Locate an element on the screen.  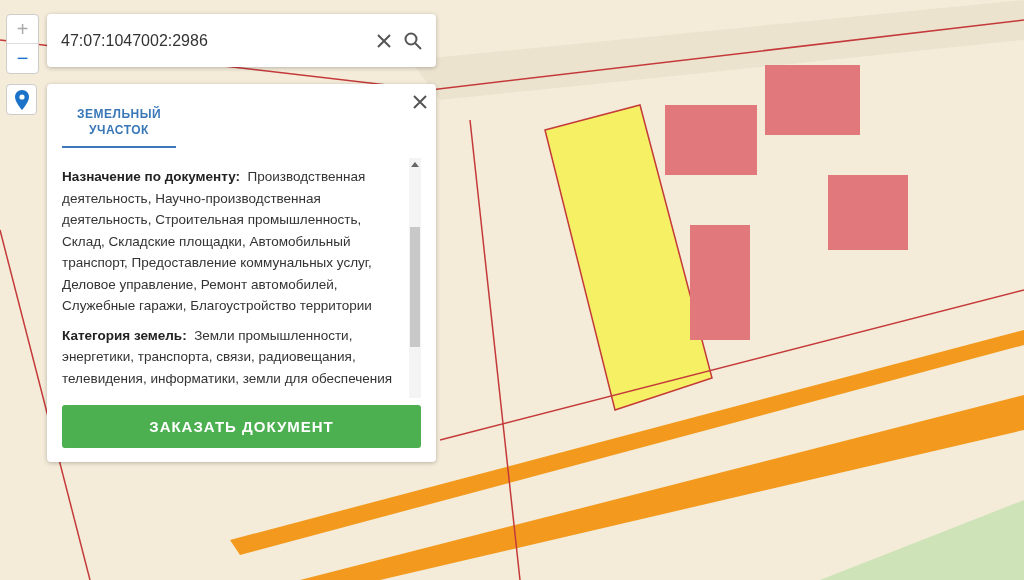
tab: ЗЕМЕЛЬНЫЙ УЧАСТОК is located at coordinates (119, 127).